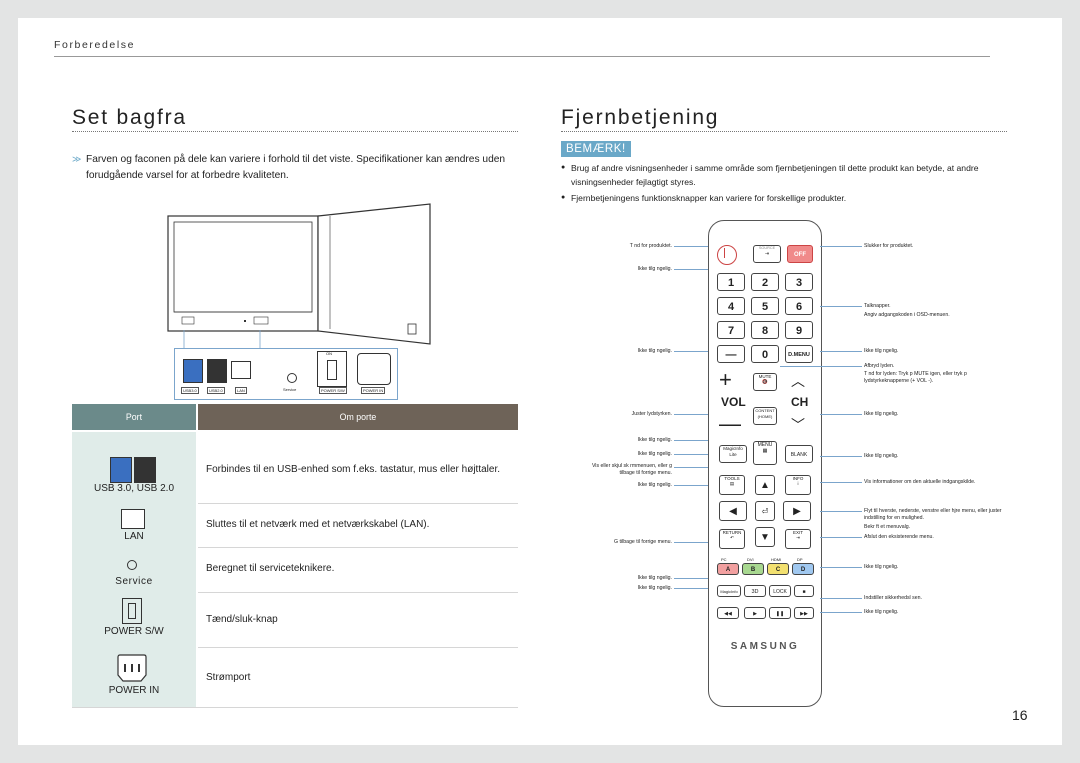  Describe the element at coordinates (798, 381) in the screenshot. I see `ch-up-icon: ︿` at that location.